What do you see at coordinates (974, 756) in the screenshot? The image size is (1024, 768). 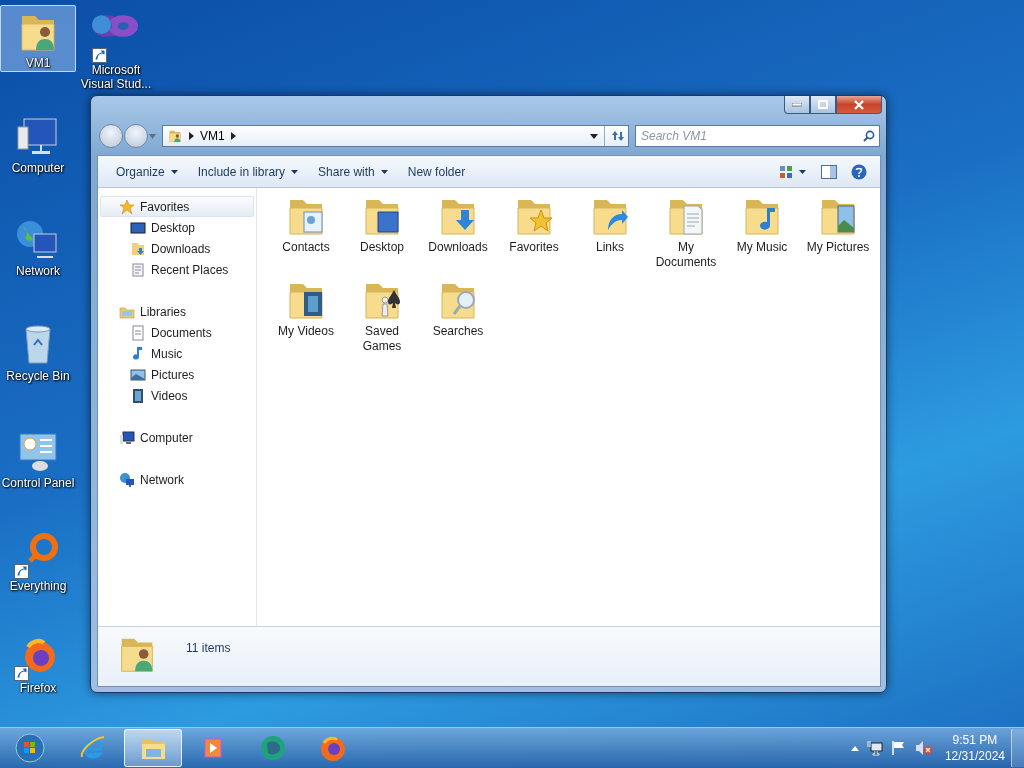 I see `clock-date: 12/31/2024` at bounding box center [974, 756].